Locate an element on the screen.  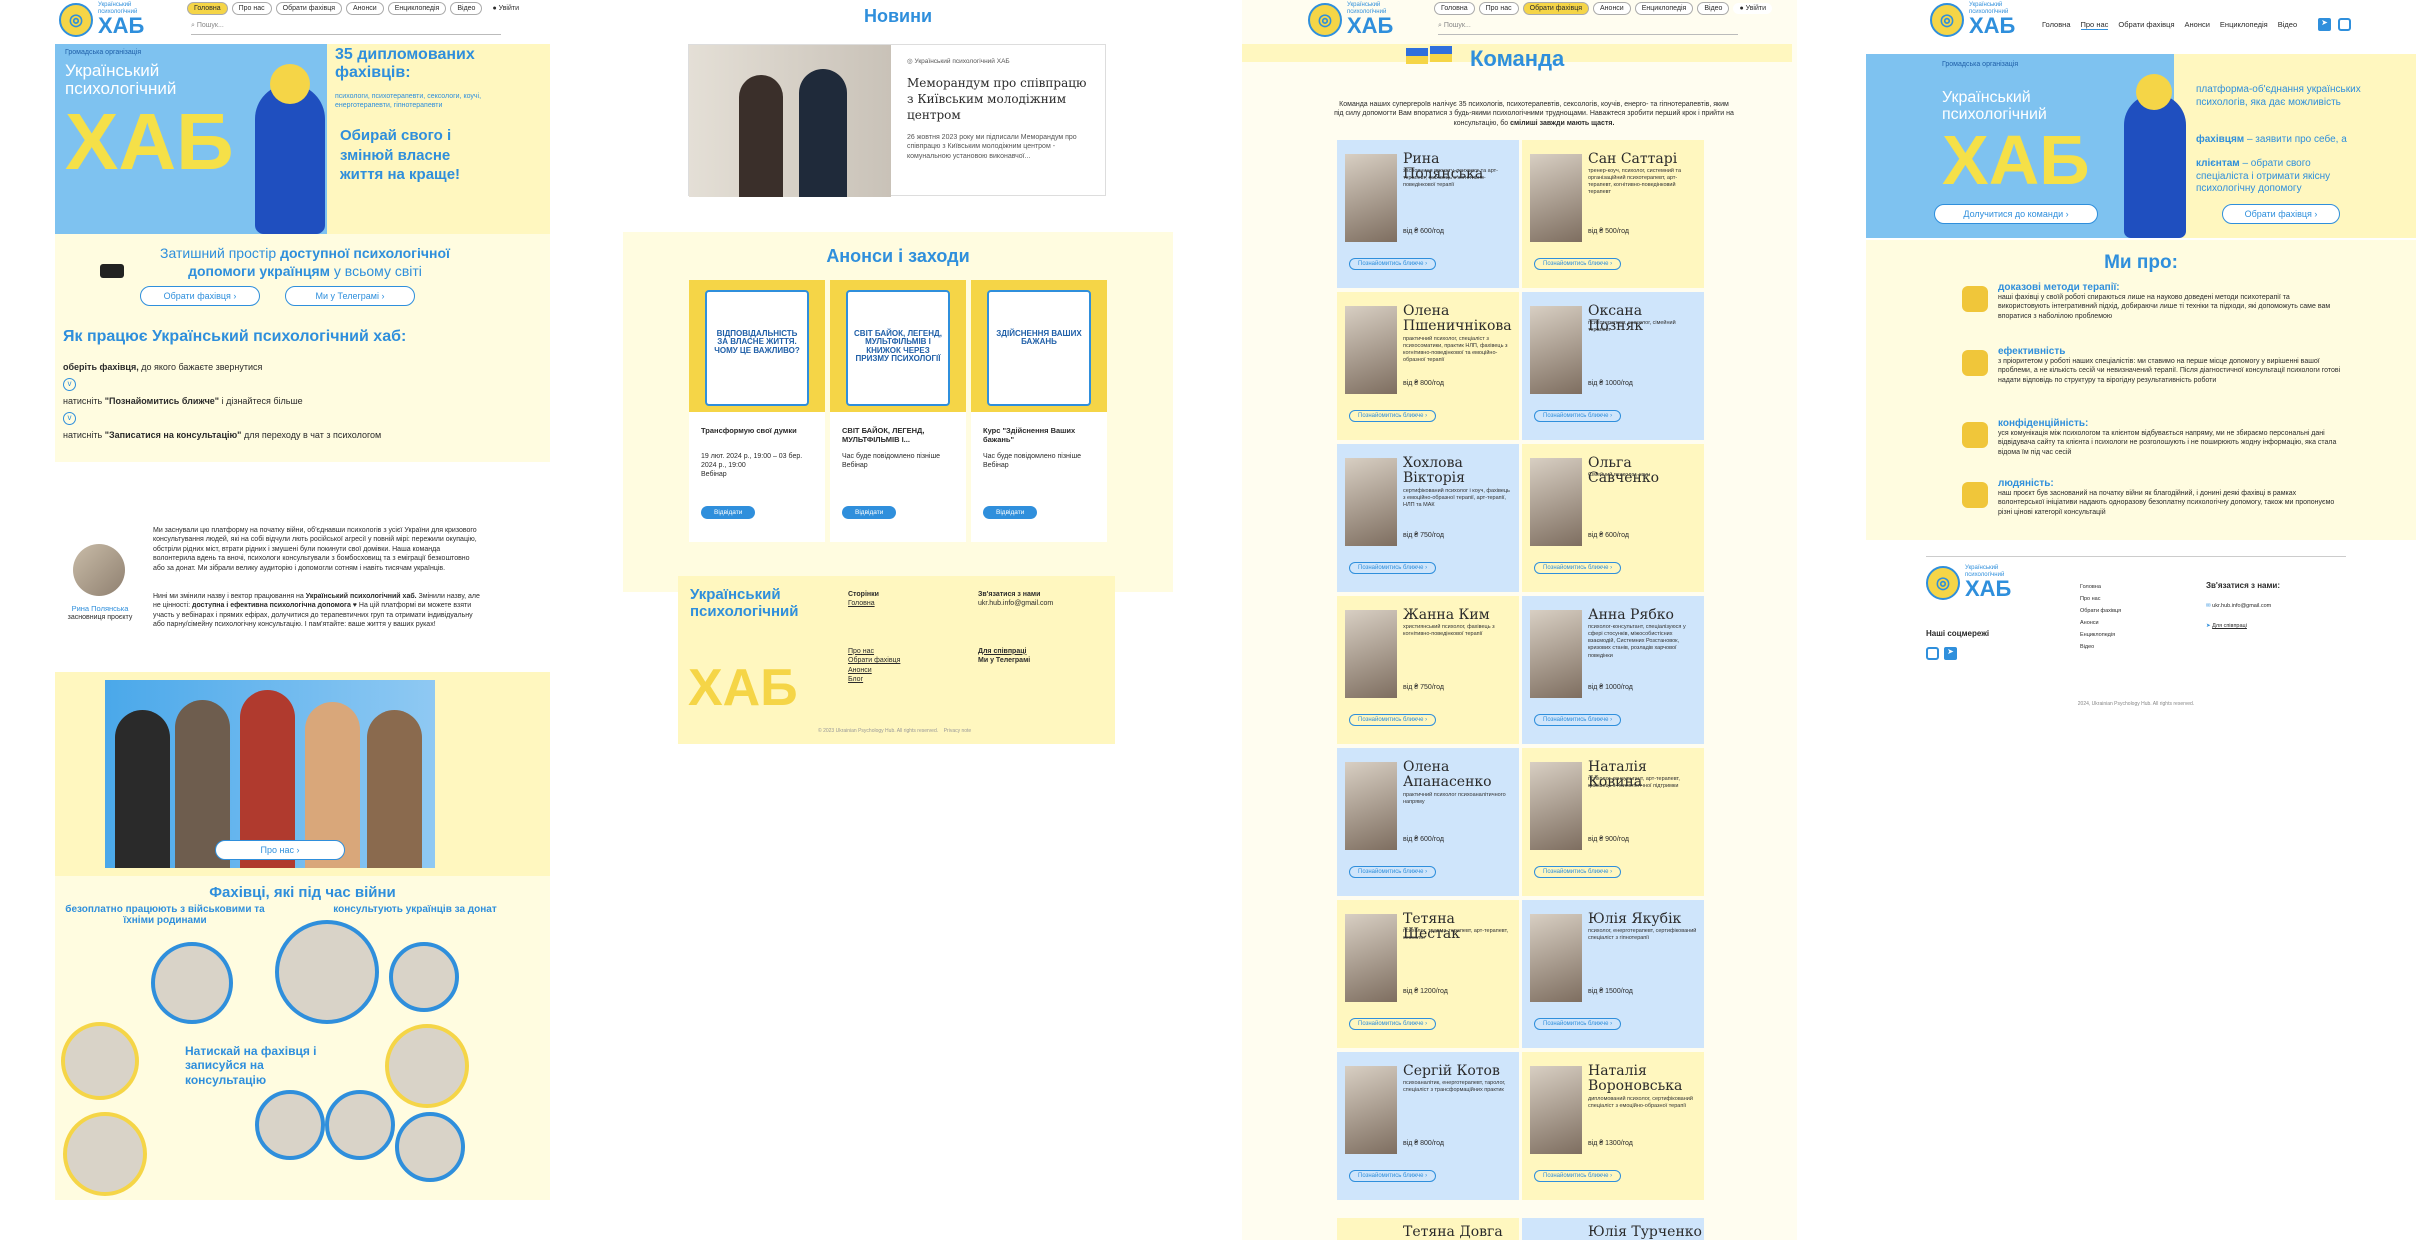
coop-link: Для співпраці is located at coordinates (1002, 651).